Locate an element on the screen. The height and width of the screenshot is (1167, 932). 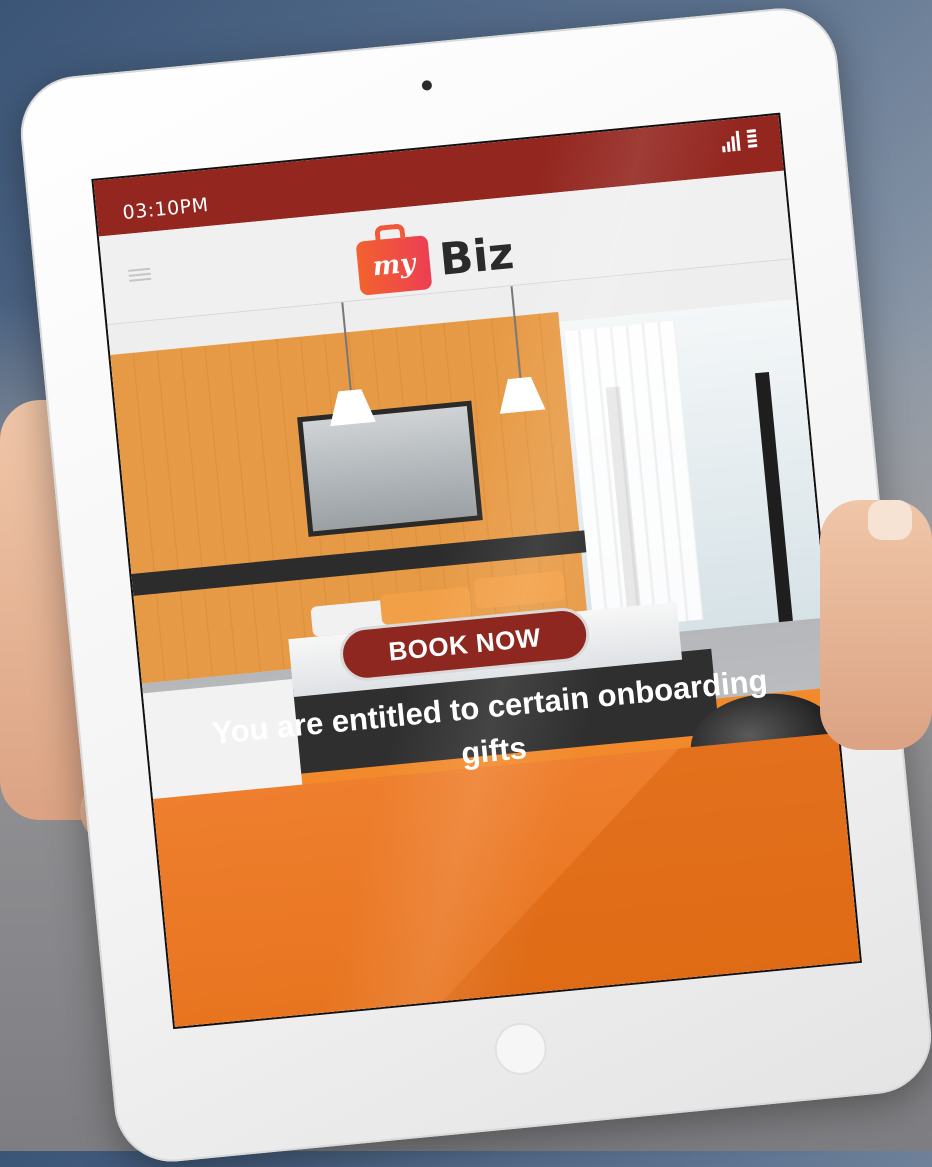
signal-bars-icon is located at coordinates (731, 141).